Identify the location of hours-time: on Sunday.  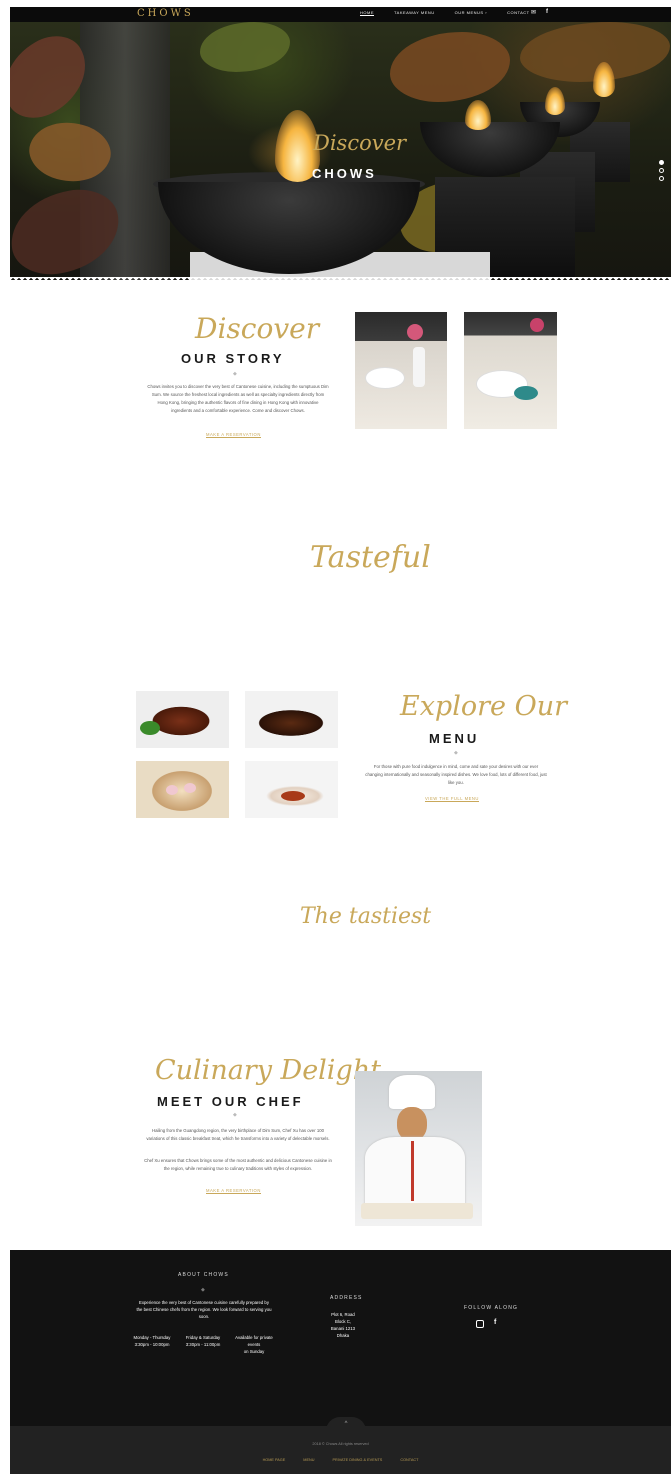
(254, 1351).